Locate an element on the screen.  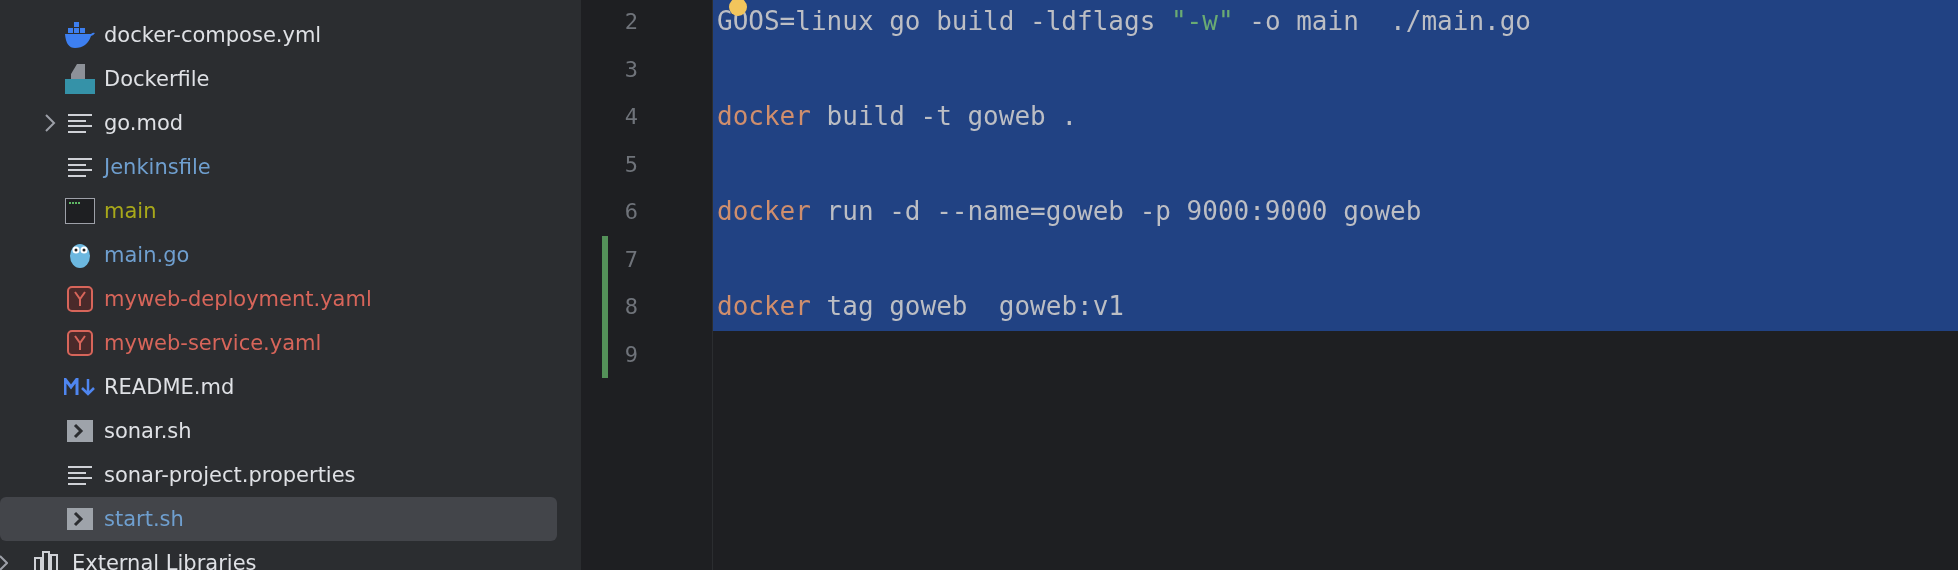
file-tree-item: main.go is located at coordinates (278, 255).